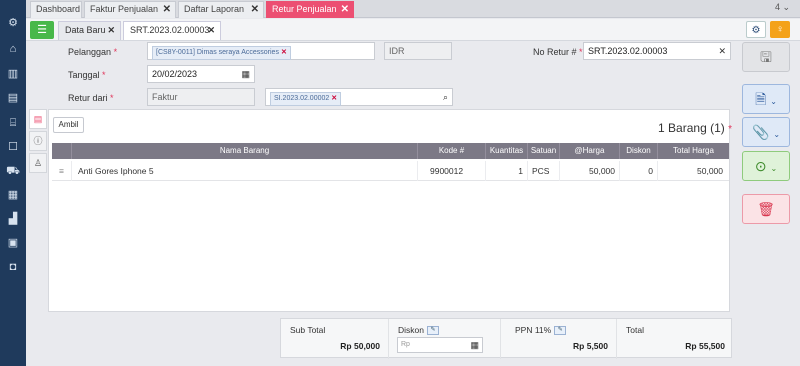 Image resolution: width=800 pixels, height=366 pixels. I want to click on calendar-icon: ▦, so click(245, 74).